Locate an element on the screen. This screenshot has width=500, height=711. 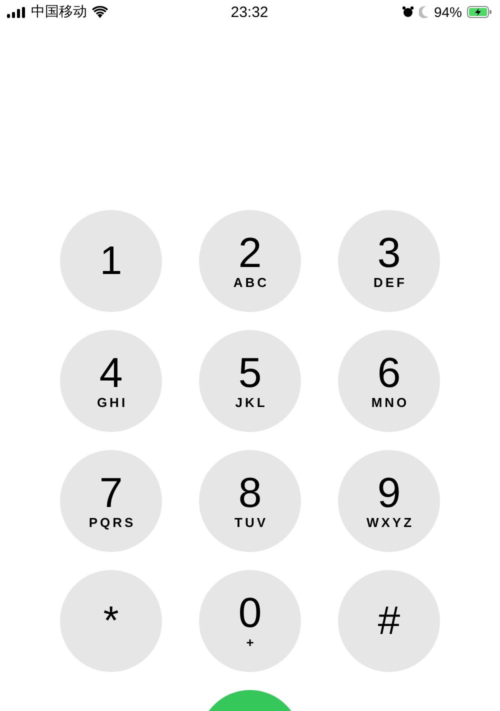
battery-charging-icon is located at coordinates (479, 12).